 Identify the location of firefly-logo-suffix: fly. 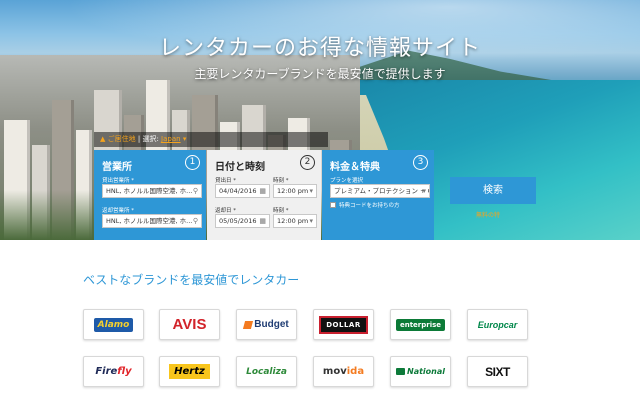
(124, 371).